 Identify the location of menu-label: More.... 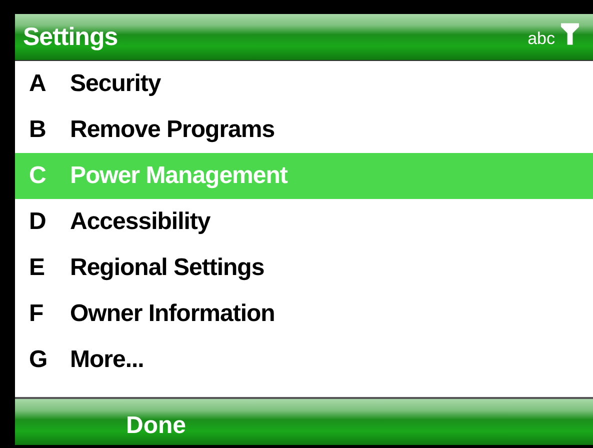
(107, 360).